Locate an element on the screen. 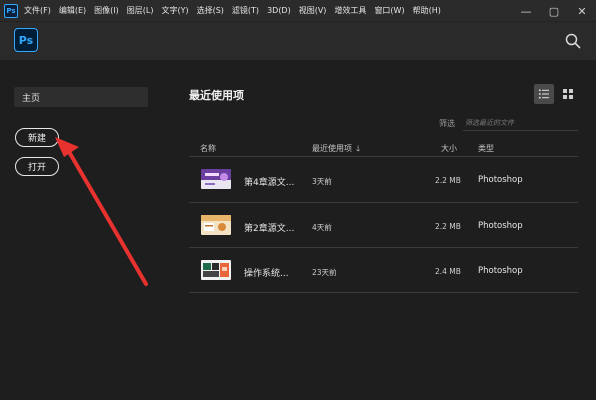 The width and height of the screenshot is (596, 400). menu-image: 图像(I) is located at coordinates (106, 10).